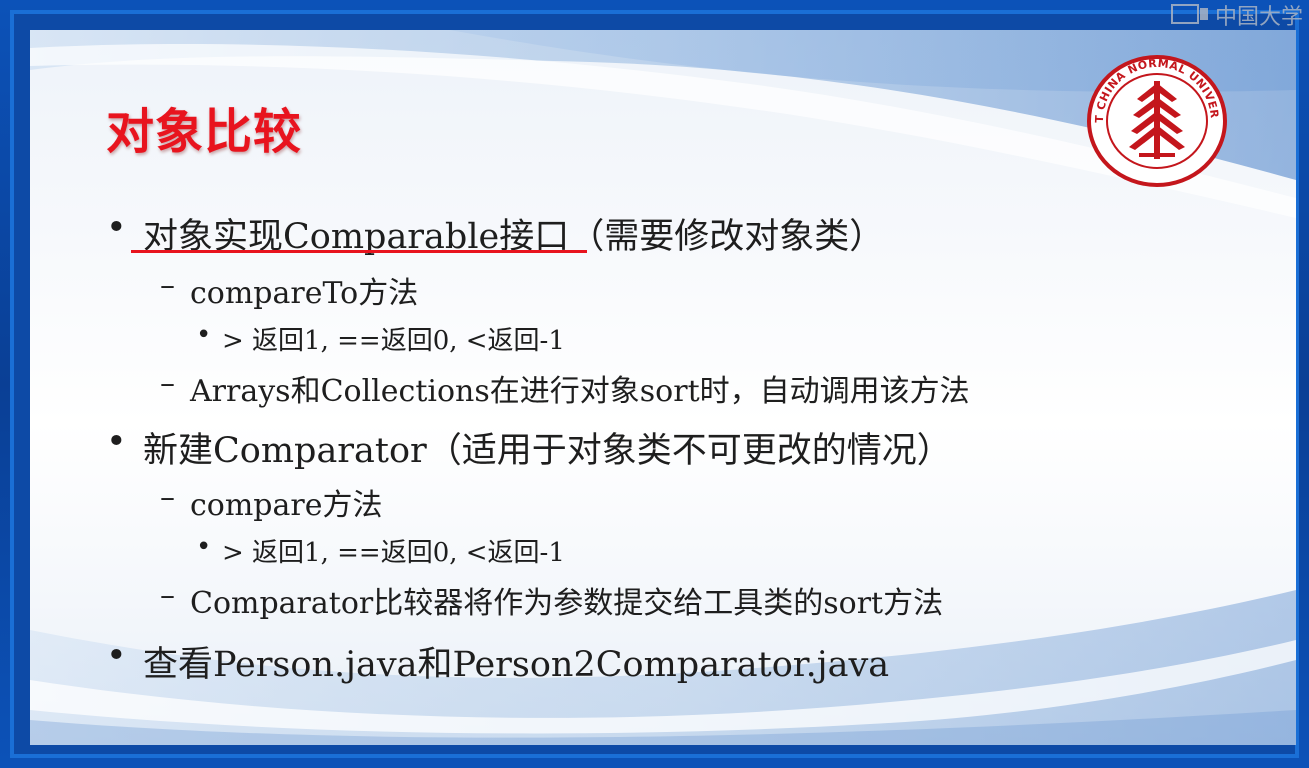 Image resolution: width=1309 pixels, height=768 pixels. Describe the element at coordinates (286, 505) in the screenshot. I see `sub-bullet-text: compare方法` at that location.